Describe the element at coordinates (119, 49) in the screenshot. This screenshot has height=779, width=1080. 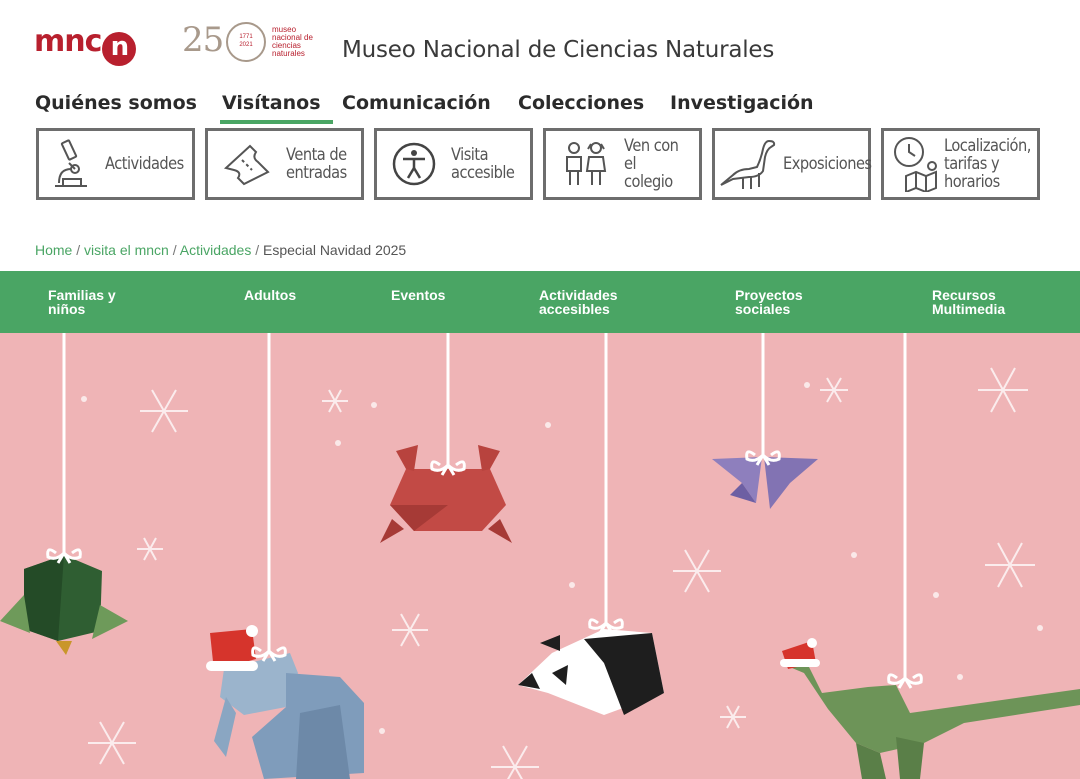
I see `logo-n-circle: n` at that location.